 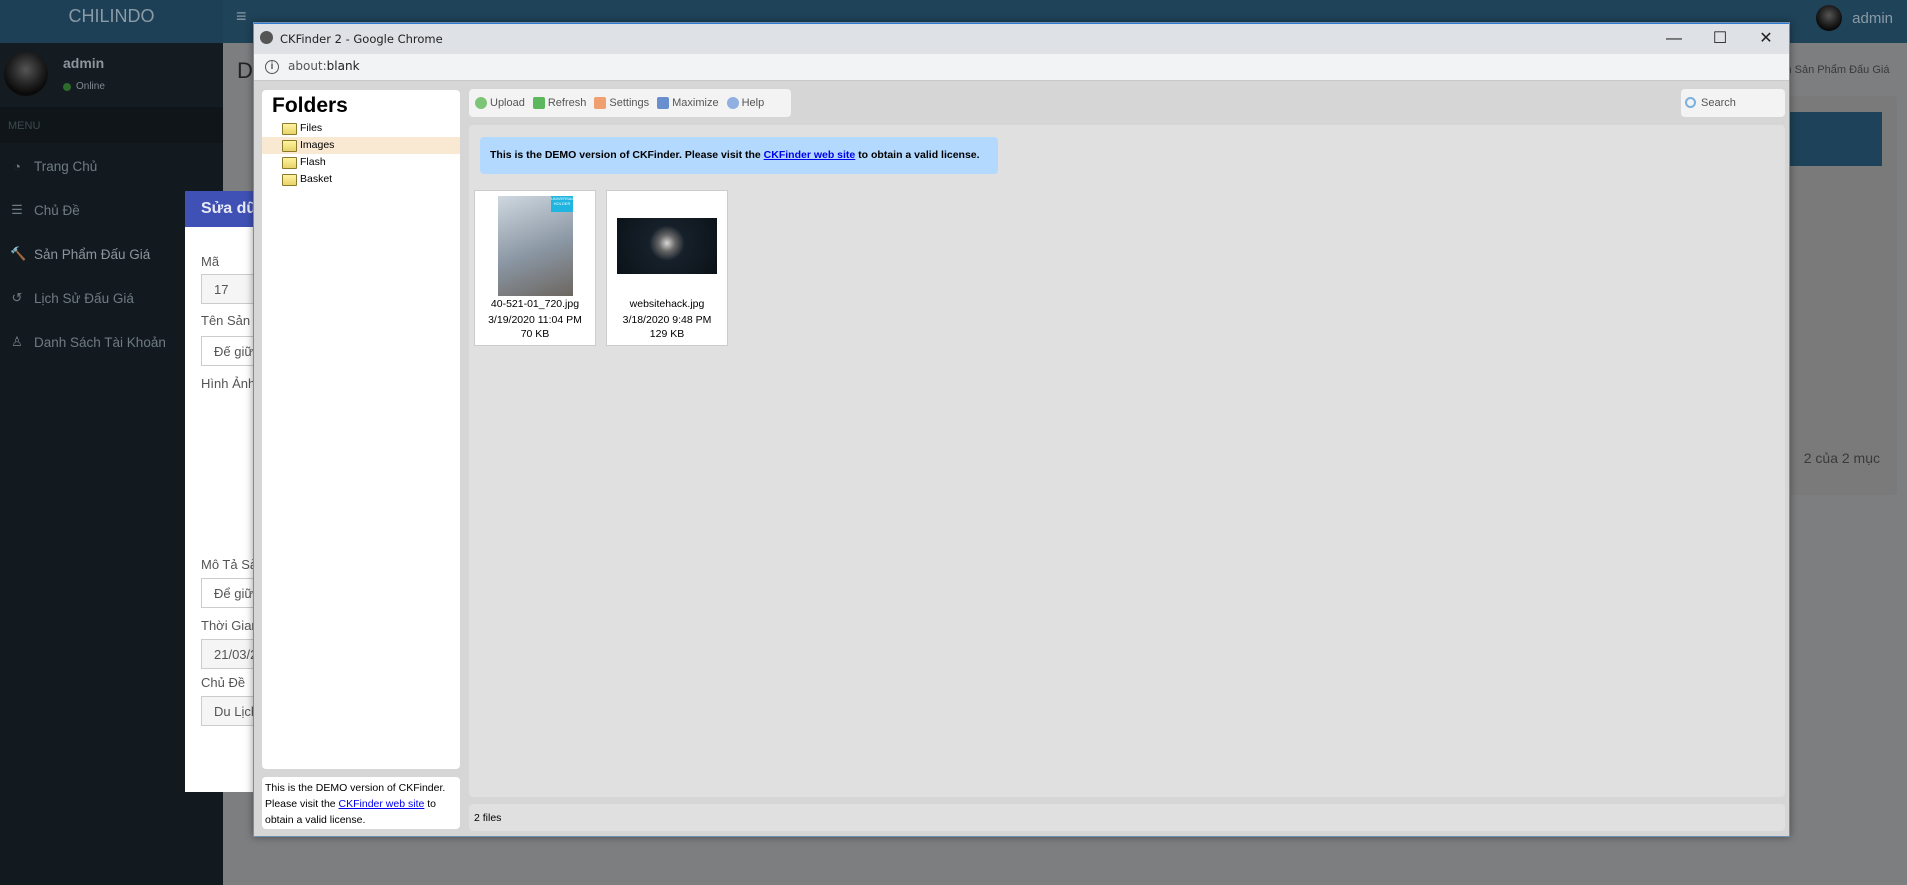 I want to click on gavel-icon: 🔨, so click(x=18, y=253).